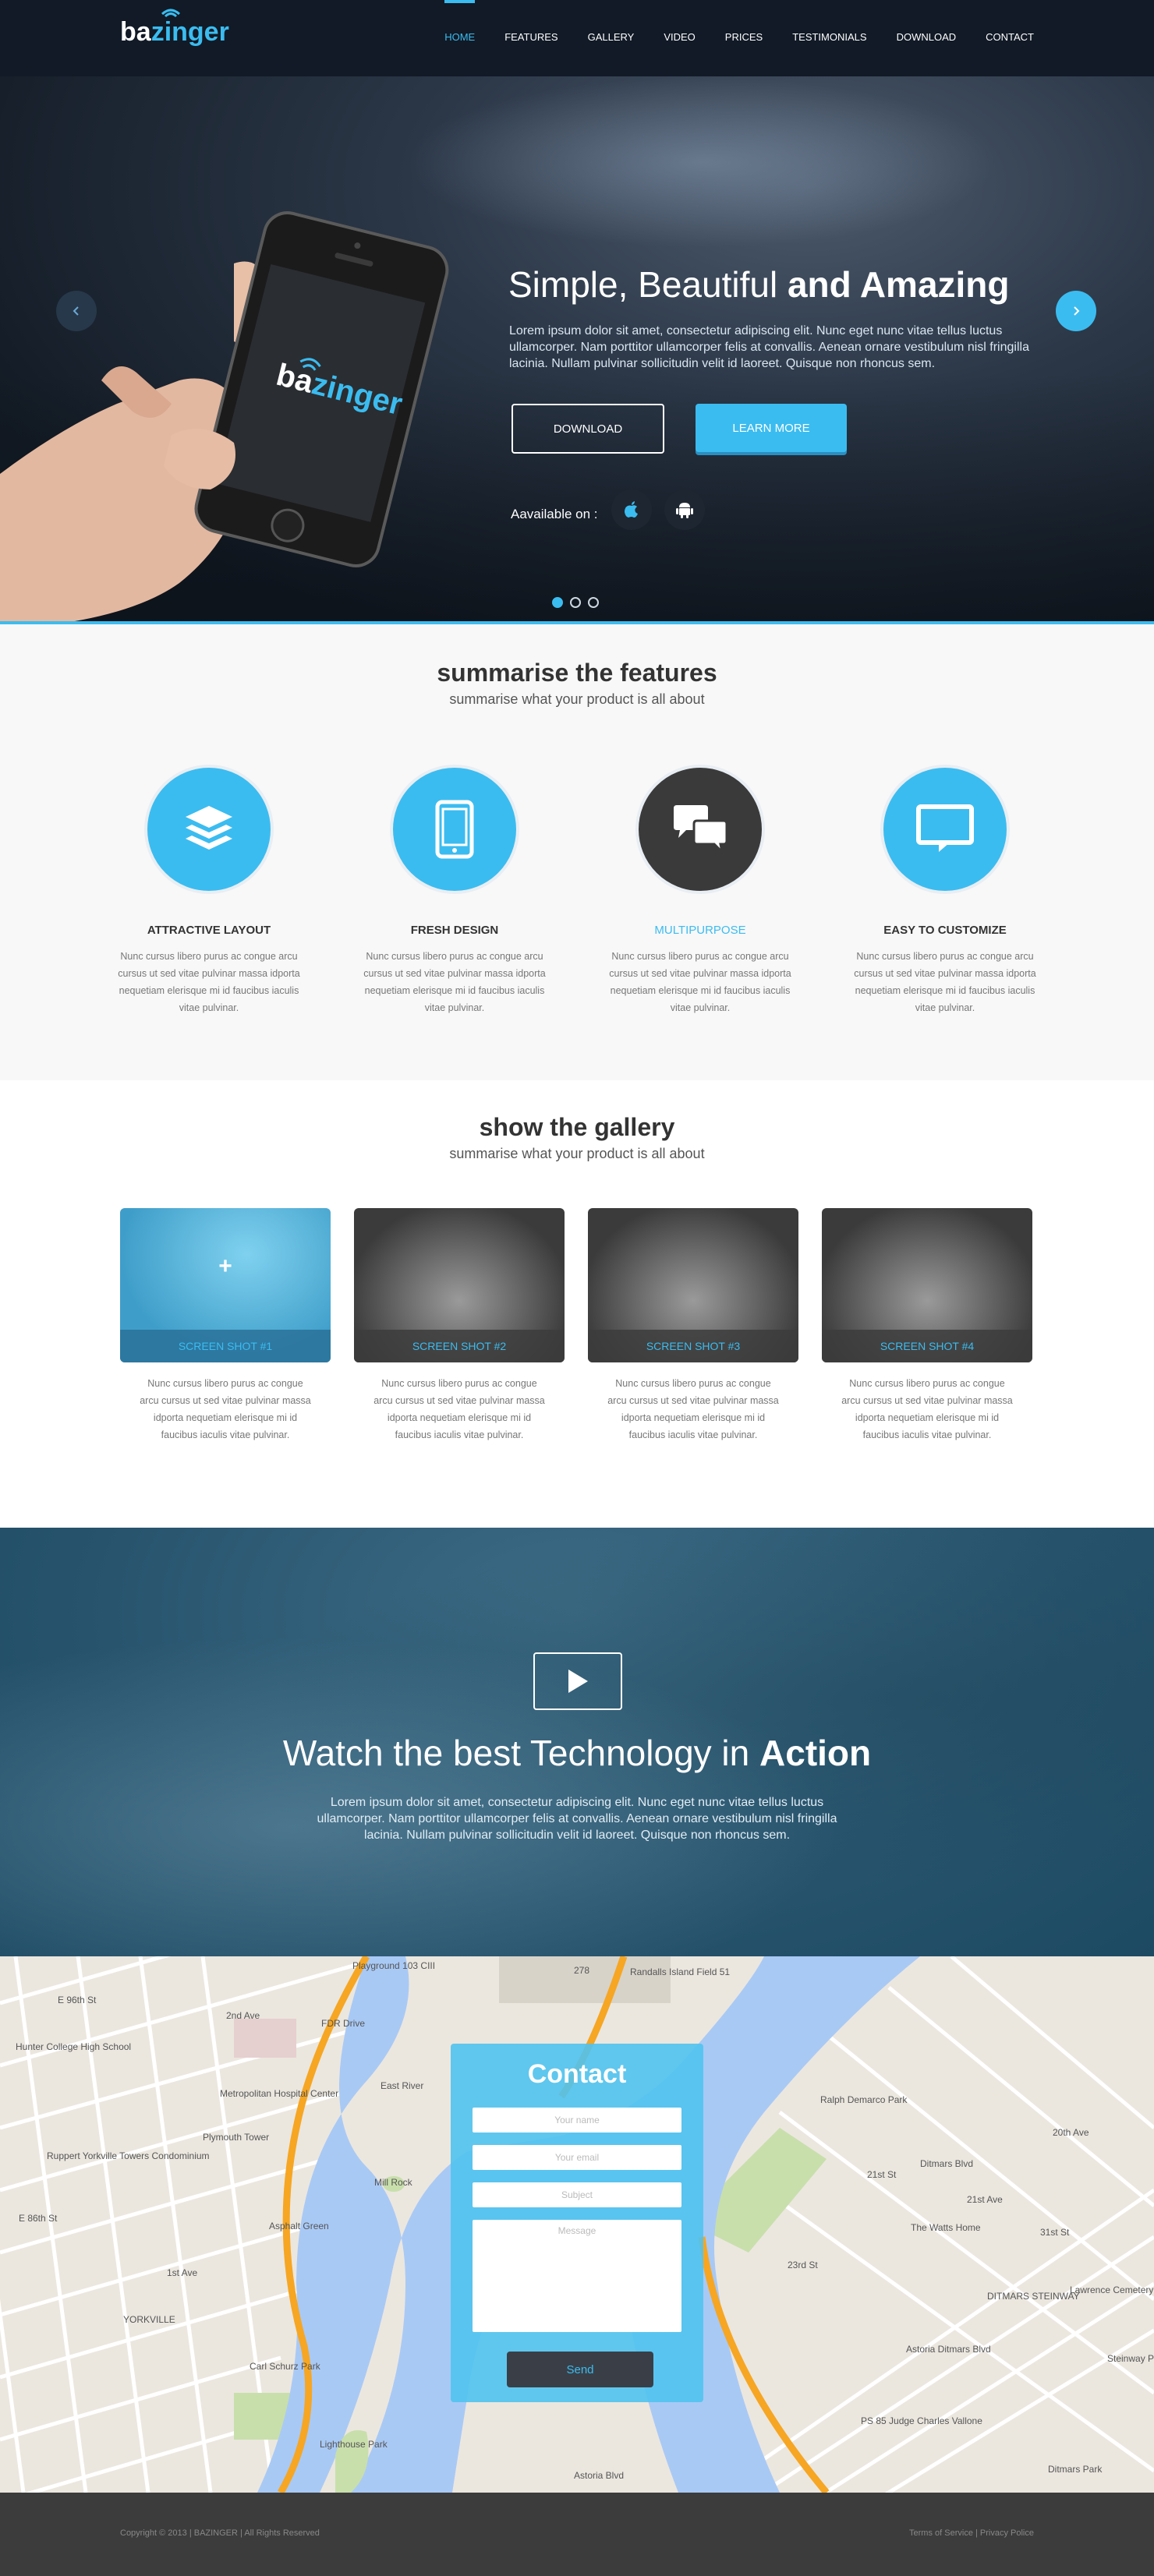  Describe the element at coordinates (1075, 2469) in the screenshot. I see `map-label: Ditmars Park` at that location.